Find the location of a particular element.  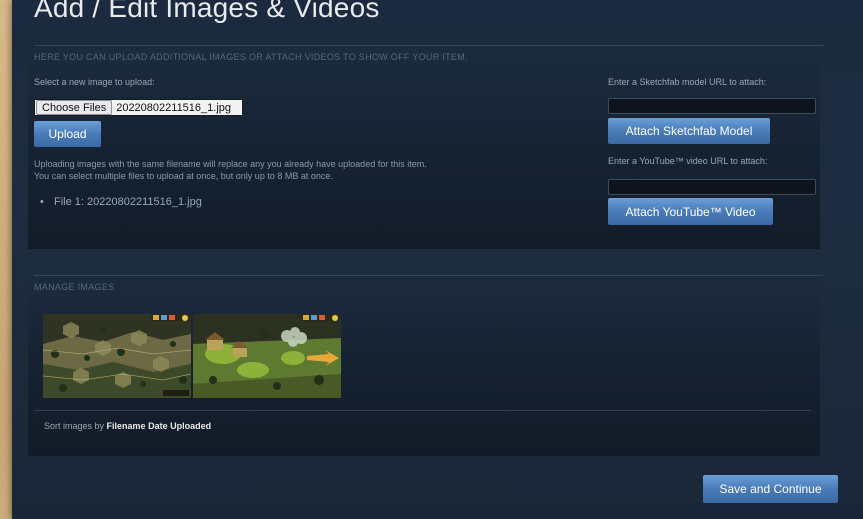

page-title: Add / Edit Images & Videos is located at coordinates (207, 11).